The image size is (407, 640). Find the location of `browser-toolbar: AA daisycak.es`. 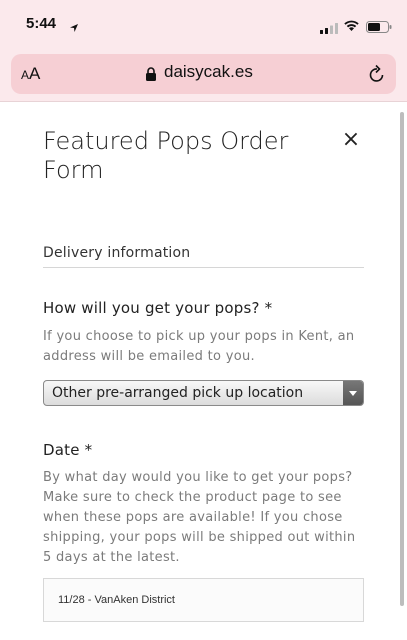

browser-toolbar: AA daisycak.es is located at coordinates (203, 76).